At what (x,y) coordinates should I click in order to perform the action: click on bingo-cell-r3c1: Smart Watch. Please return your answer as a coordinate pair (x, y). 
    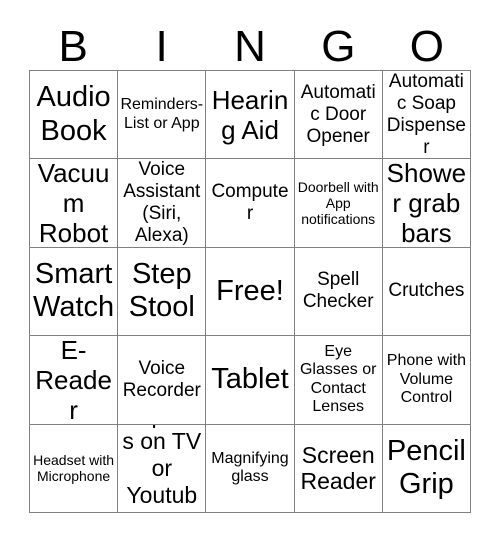
    Looking at the image, I should click on (74, 292).